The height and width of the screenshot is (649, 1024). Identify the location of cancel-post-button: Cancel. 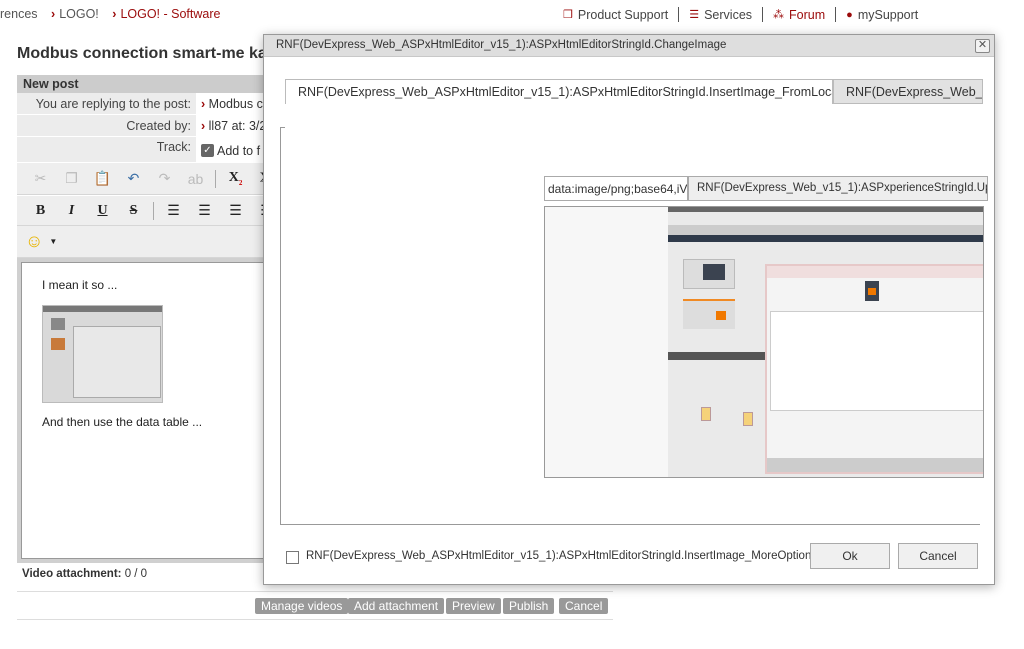
(584, 606).